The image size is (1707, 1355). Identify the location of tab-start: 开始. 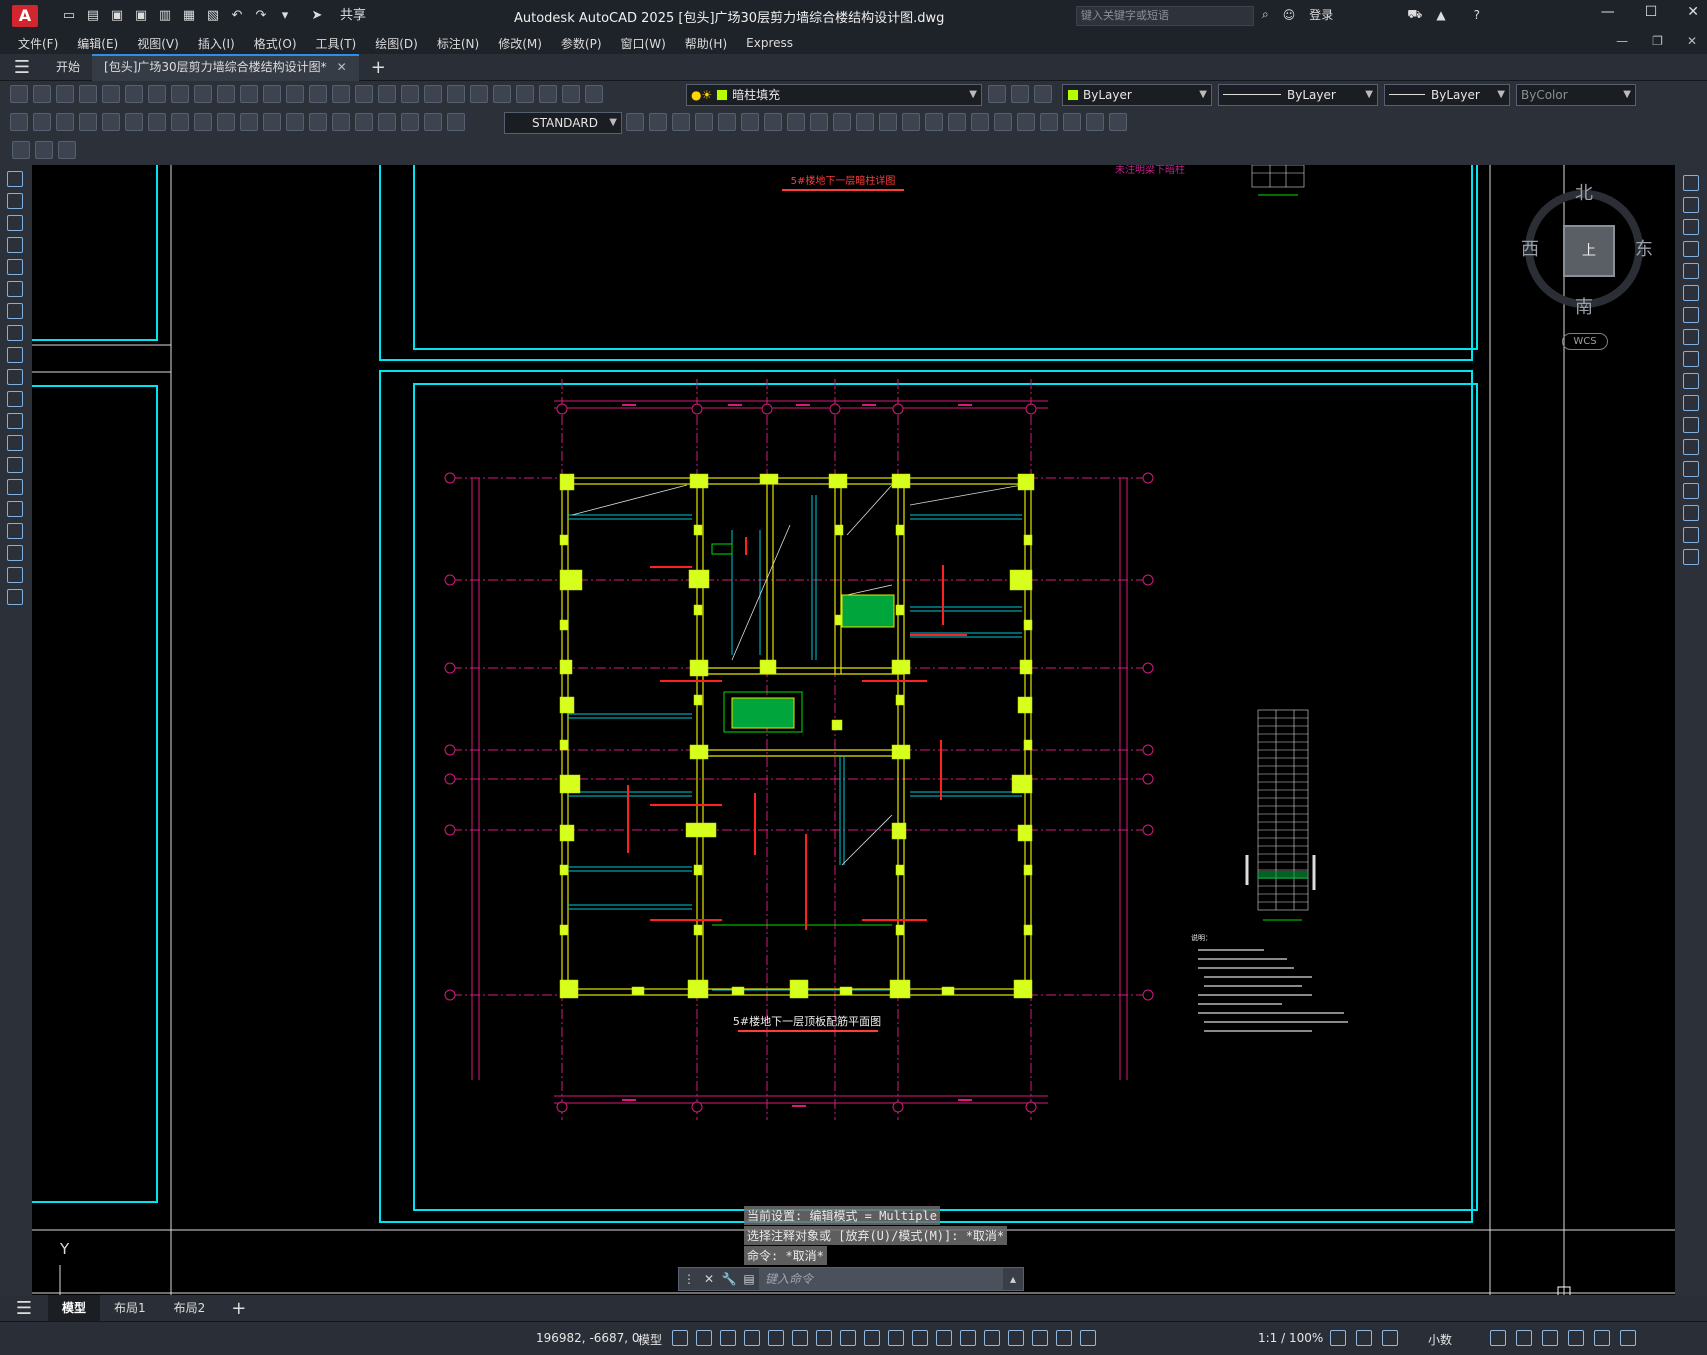
(68, 67).